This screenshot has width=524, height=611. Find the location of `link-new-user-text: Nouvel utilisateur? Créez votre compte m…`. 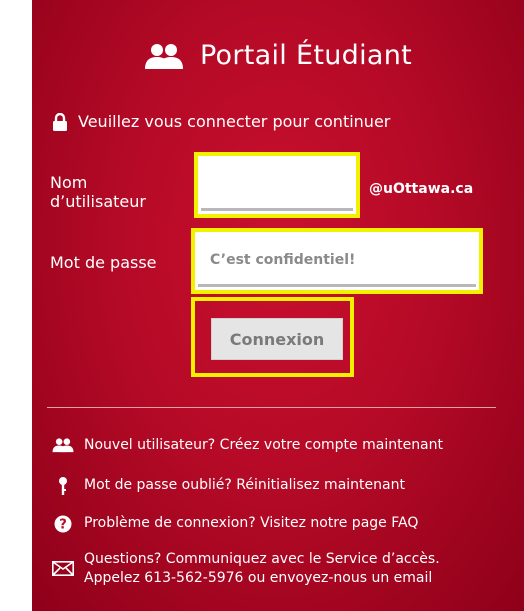

link-new-user-text: Nouvel utilisateur? Créez votre compte m… is located at coordinates (264, 445).